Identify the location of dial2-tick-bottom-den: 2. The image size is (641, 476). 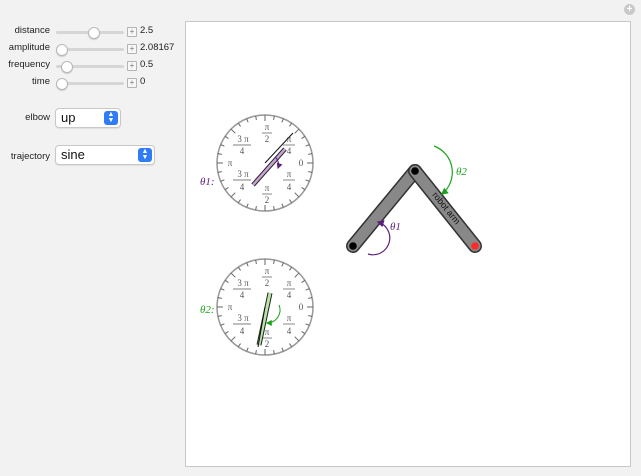
(267, 344).